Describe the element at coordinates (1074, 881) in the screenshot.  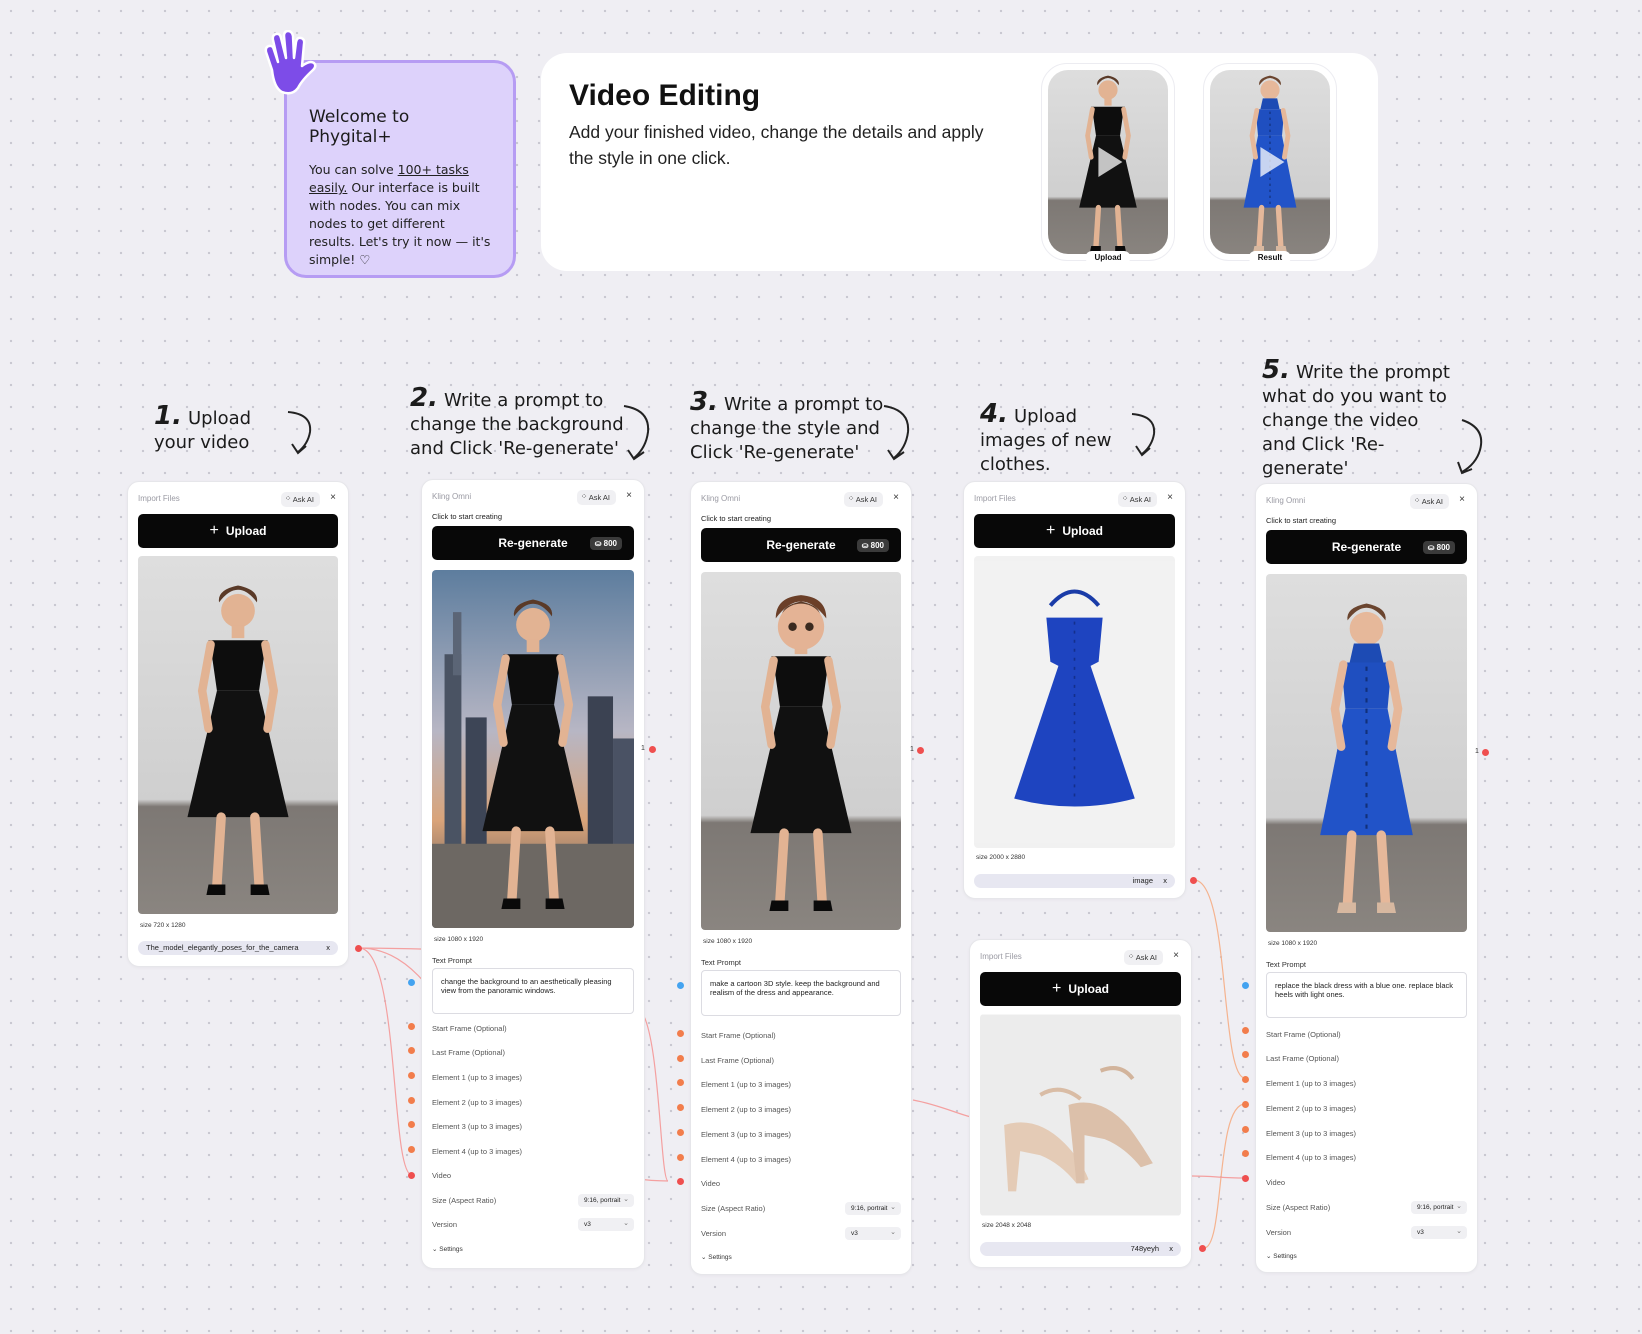
I see `file-chip: image x` at that location.